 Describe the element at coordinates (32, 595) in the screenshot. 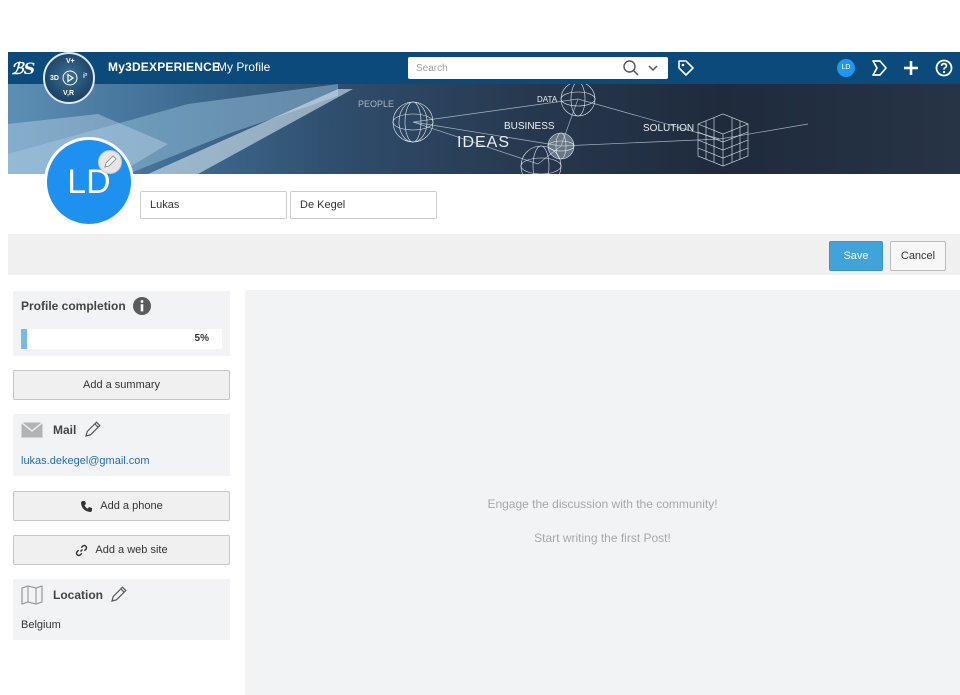

I see `map-icon` at that location.